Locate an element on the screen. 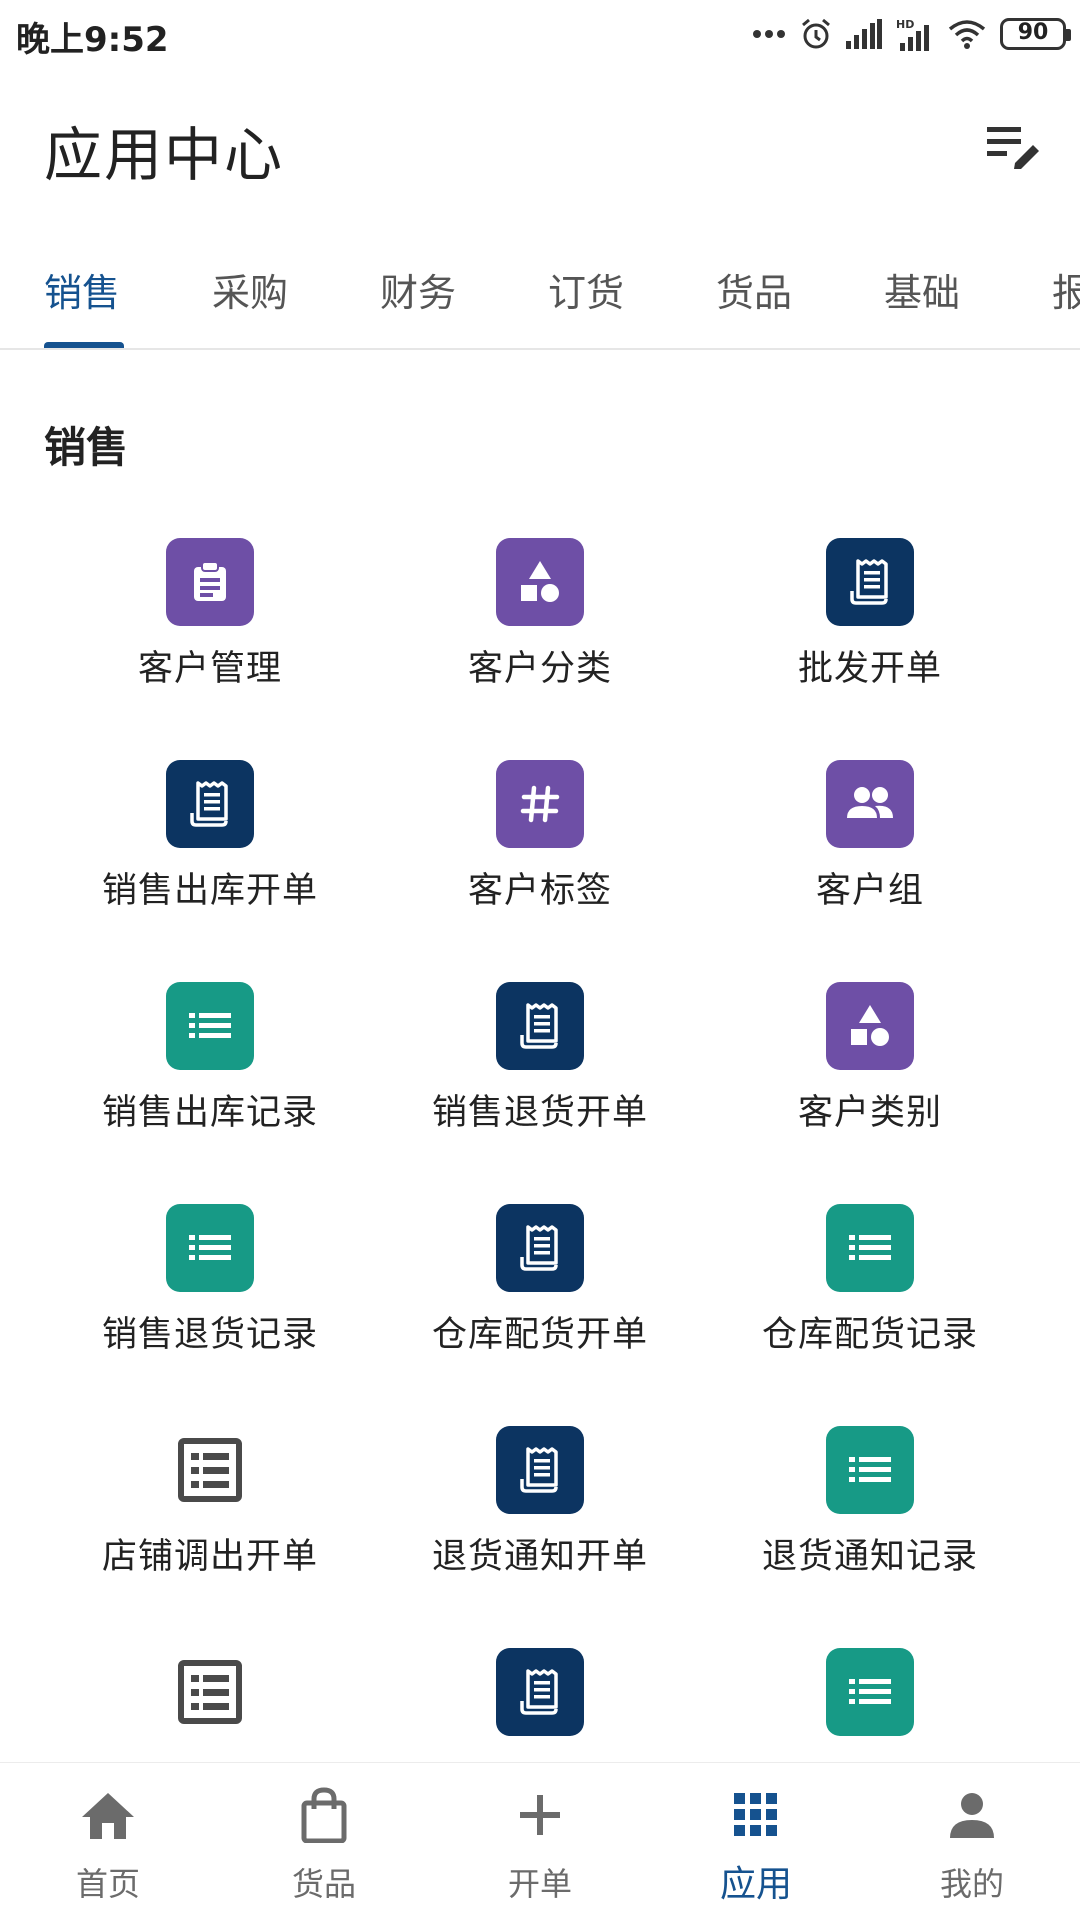 The width and height of the screenshot is (1080, 1920). app-item: 仓库配货记录 is located at coordinates (870, 1304).